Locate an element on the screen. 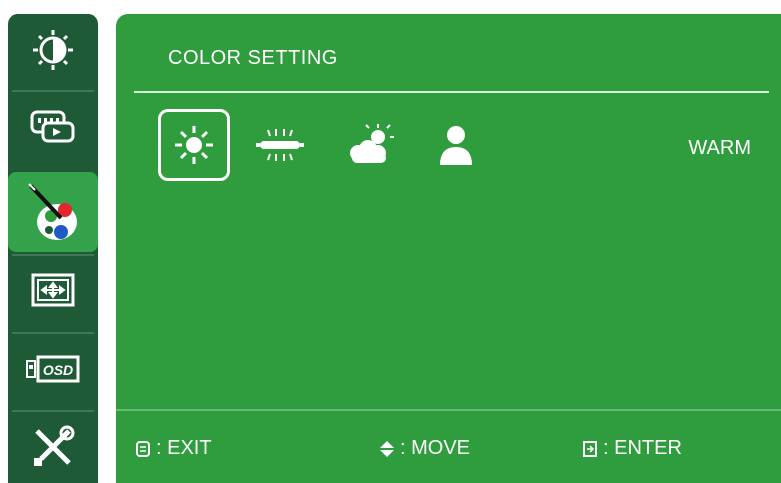  cool-fluorescent-icon is located at coordinates (280, 145).